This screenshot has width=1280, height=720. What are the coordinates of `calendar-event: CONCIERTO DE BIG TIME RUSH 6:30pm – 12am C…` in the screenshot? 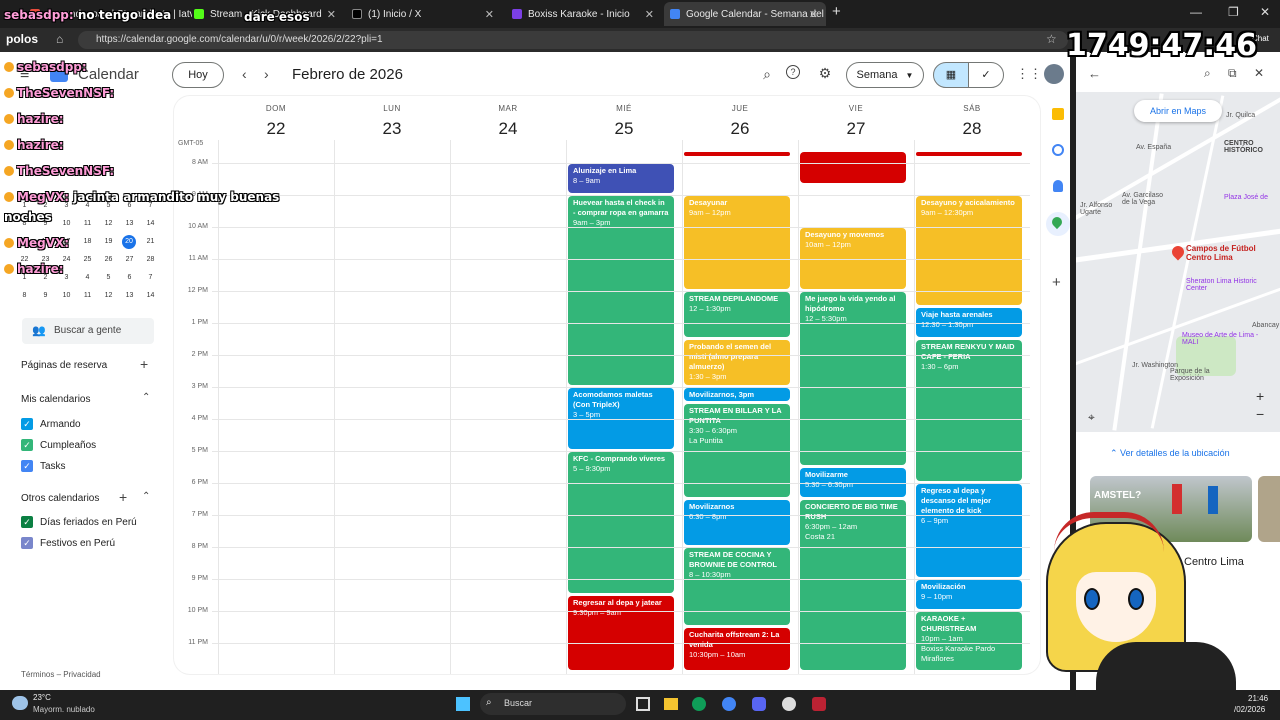 It's located at (853, 585).